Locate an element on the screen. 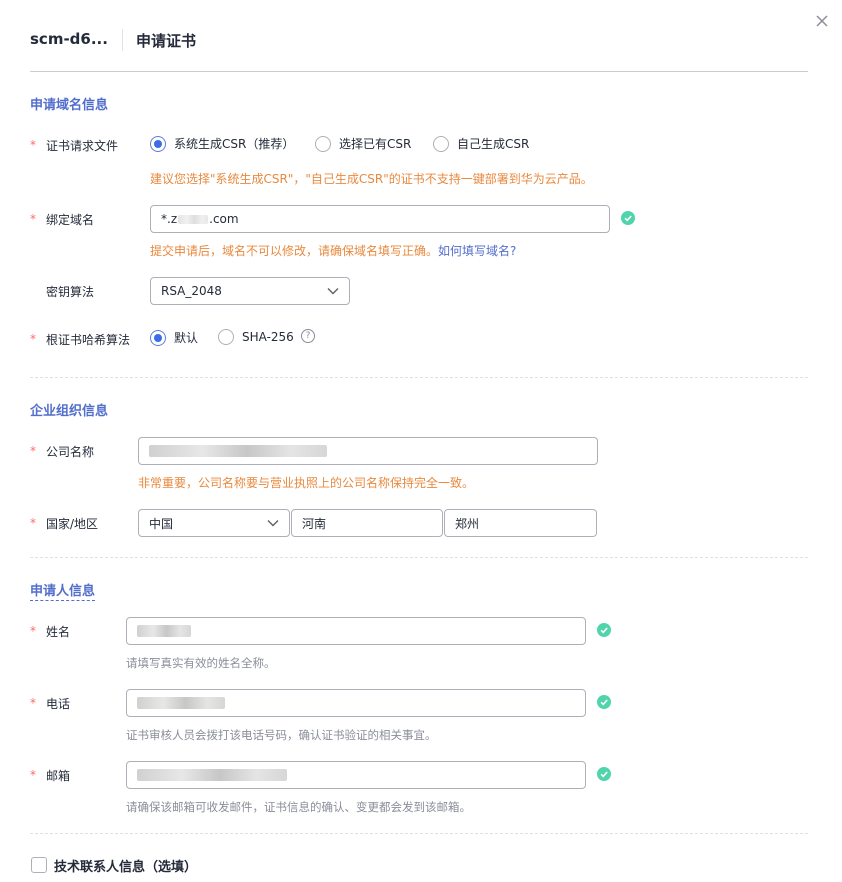  radio-csr-existing: 选择已有CSR is located at coordinates (363, 143).